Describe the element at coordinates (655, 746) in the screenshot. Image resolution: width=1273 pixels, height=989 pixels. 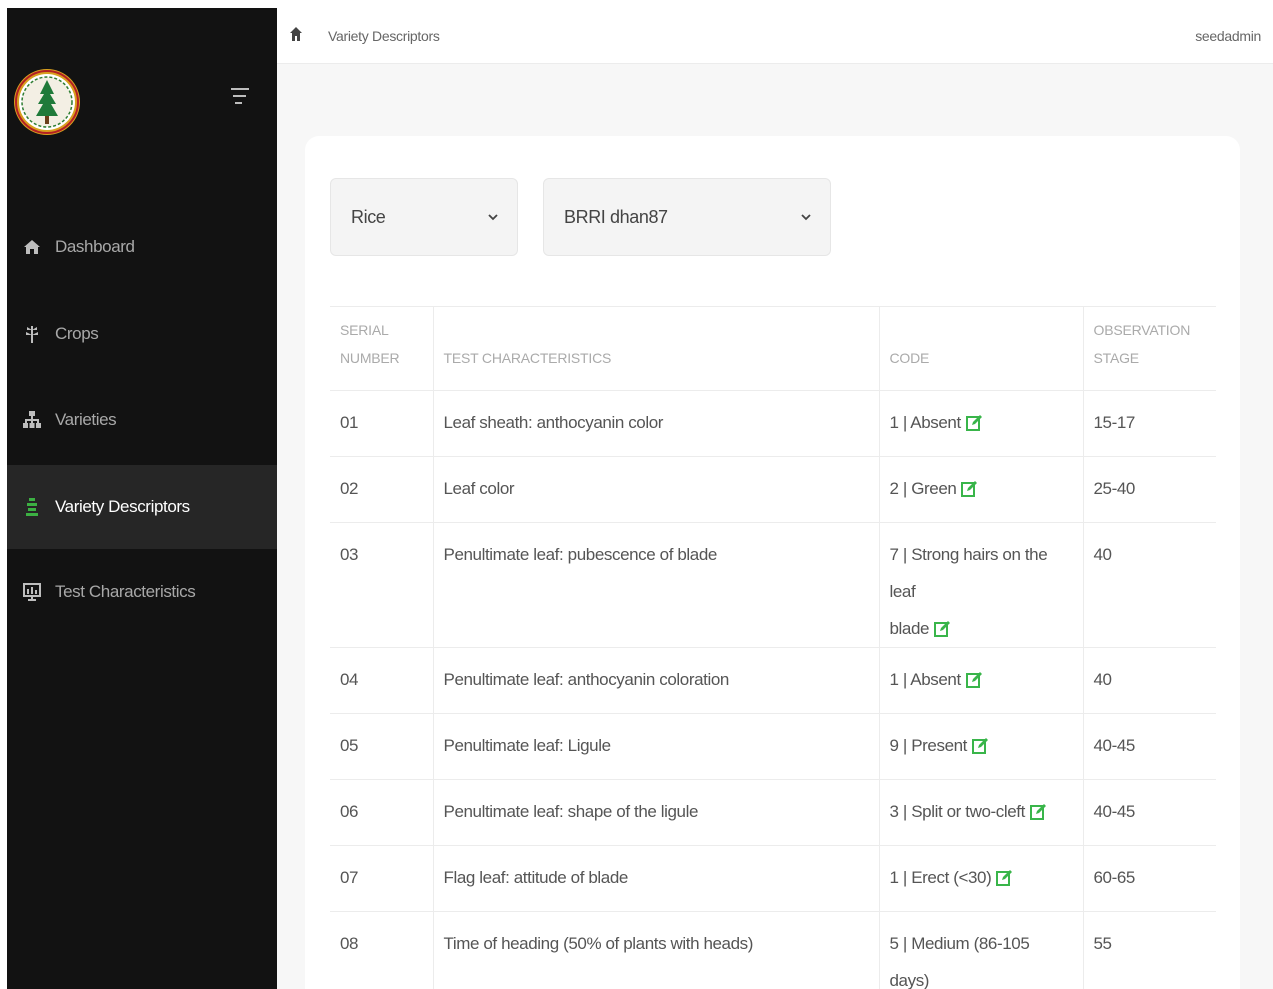
I see `characteristic-cell: Penultimate leaf: Ligule` at that location.